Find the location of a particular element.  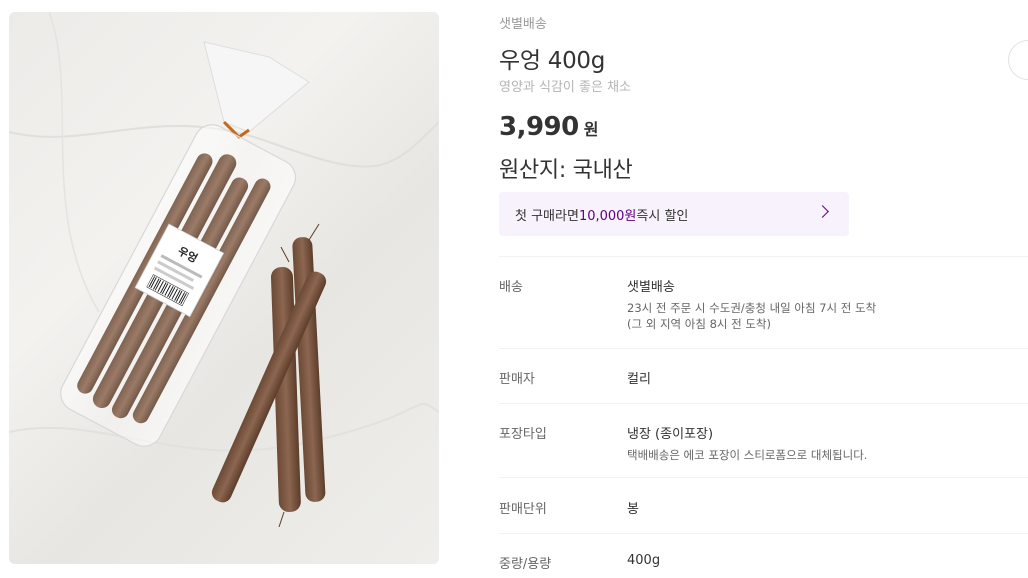

detail-sub-text: (그 외 지역 아침 8시 전 도착) is located at coordinates (699, 324).